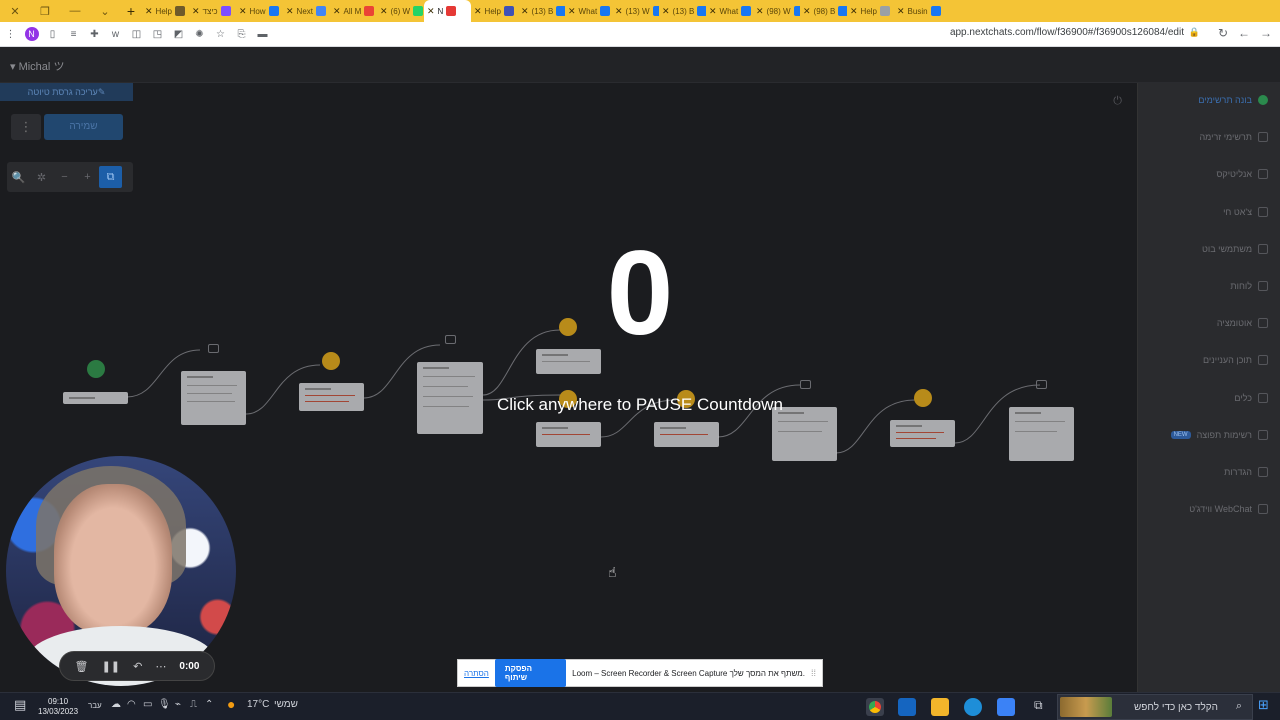 Image resolution: width=1280 pixels, height=720 pixels. I want to click on chrome-taskbar-icon, so click(875, 707).